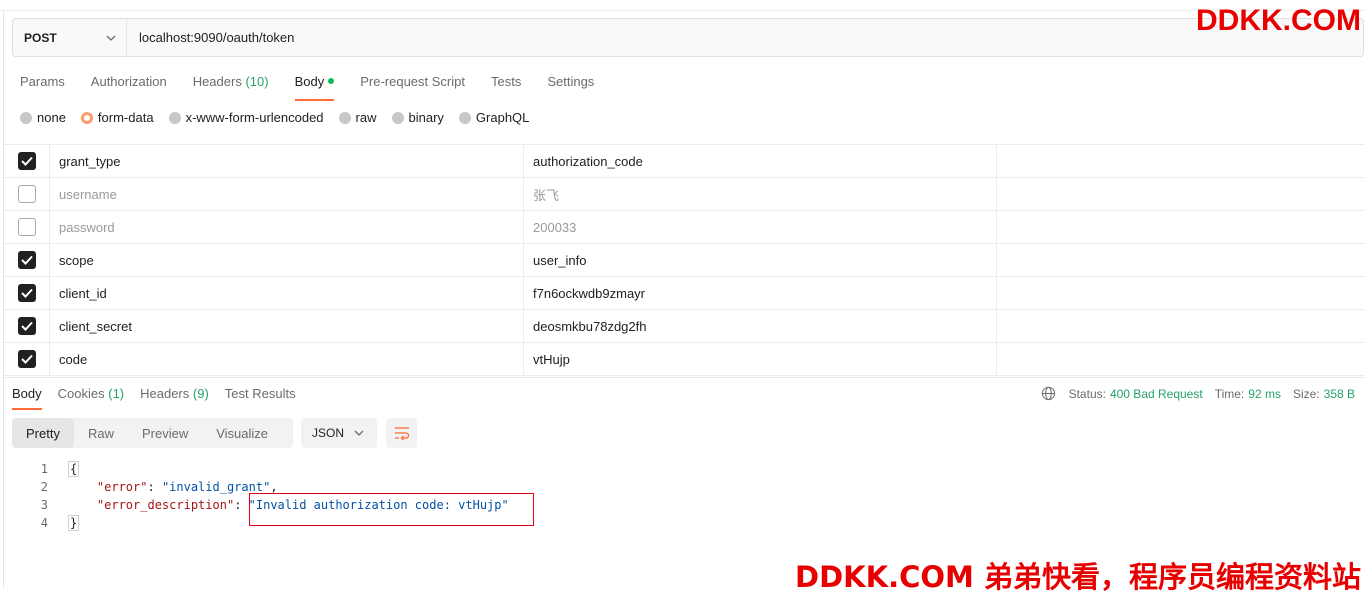  What do you see at coordinates (287, 227) in the screenshot?
I see `param-key: password` at bounding box center [287, 227].